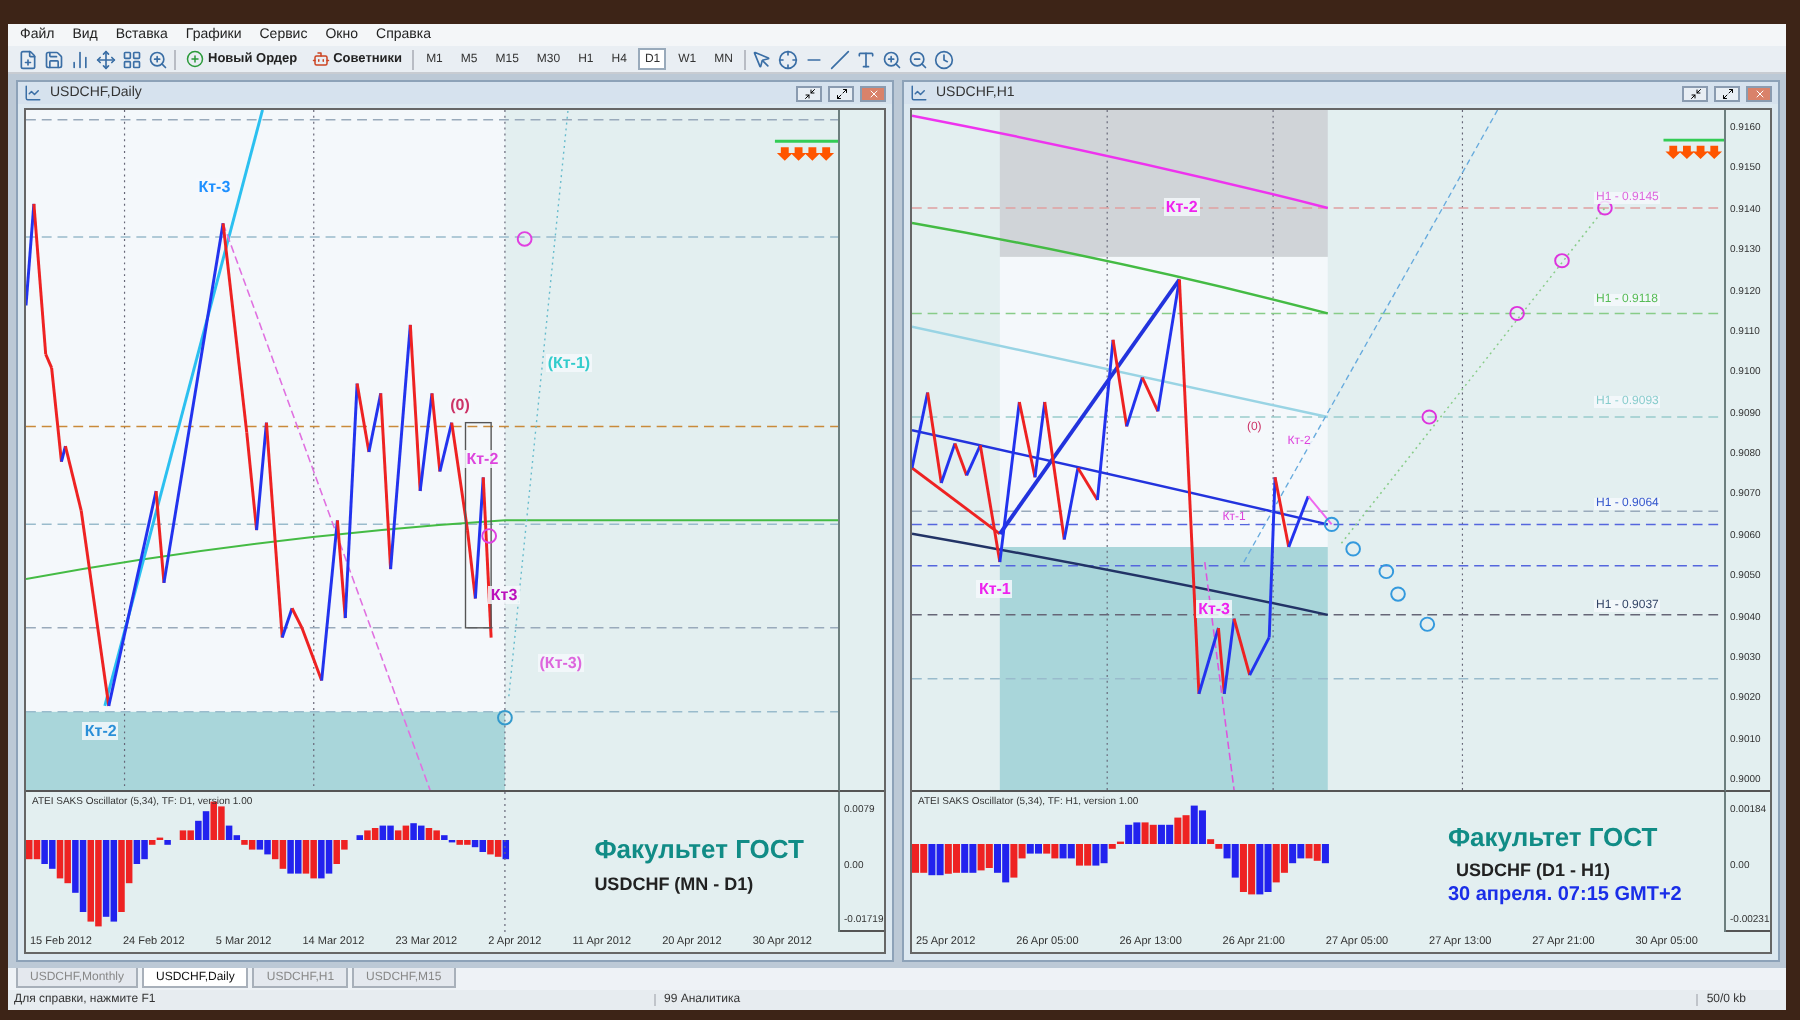 The width and height of the screenshot is (1800, 1020). I want to click on chart-label: (Кт-1), so click(569, 363).